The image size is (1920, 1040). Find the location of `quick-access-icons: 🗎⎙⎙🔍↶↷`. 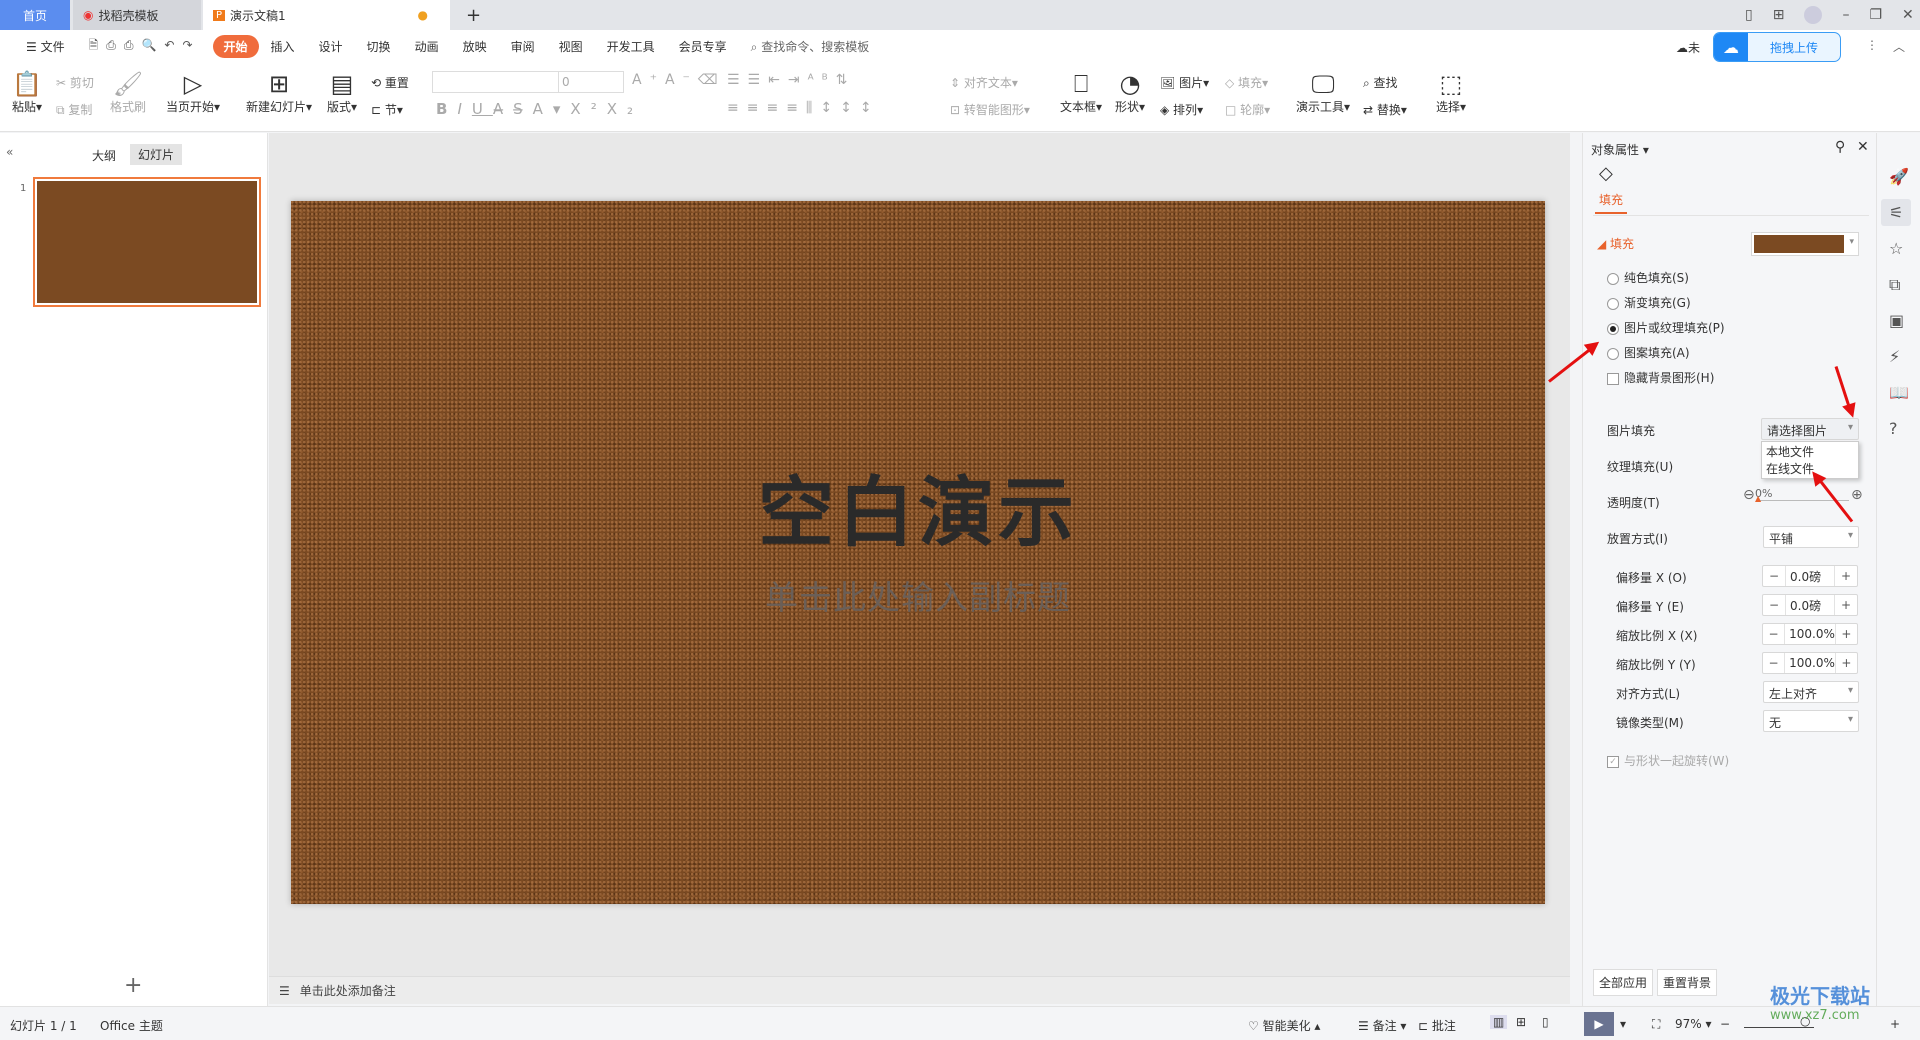

quick-access-icons: 🗎⎙⎙🔍↶↷ is located at coordinates (145, 46).